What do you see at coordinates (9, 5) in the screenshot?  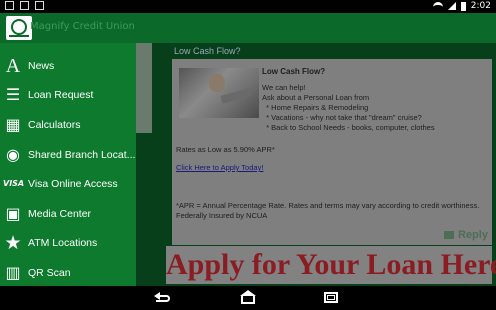 I see `notification-icon` at bounding box center [9, 5].